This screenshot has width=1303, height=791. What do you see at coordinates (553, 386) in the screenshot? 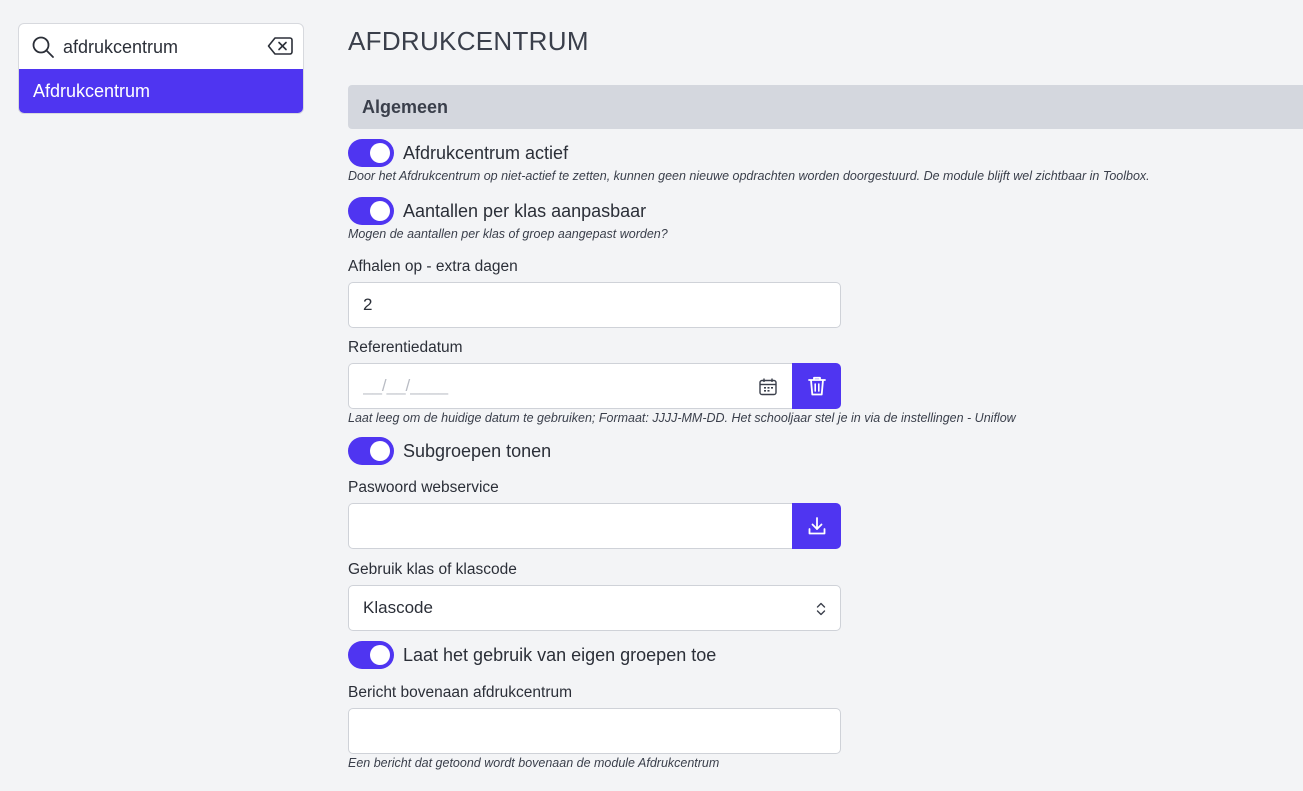
I see `reference-date-input` at bounding box center [553, 386].